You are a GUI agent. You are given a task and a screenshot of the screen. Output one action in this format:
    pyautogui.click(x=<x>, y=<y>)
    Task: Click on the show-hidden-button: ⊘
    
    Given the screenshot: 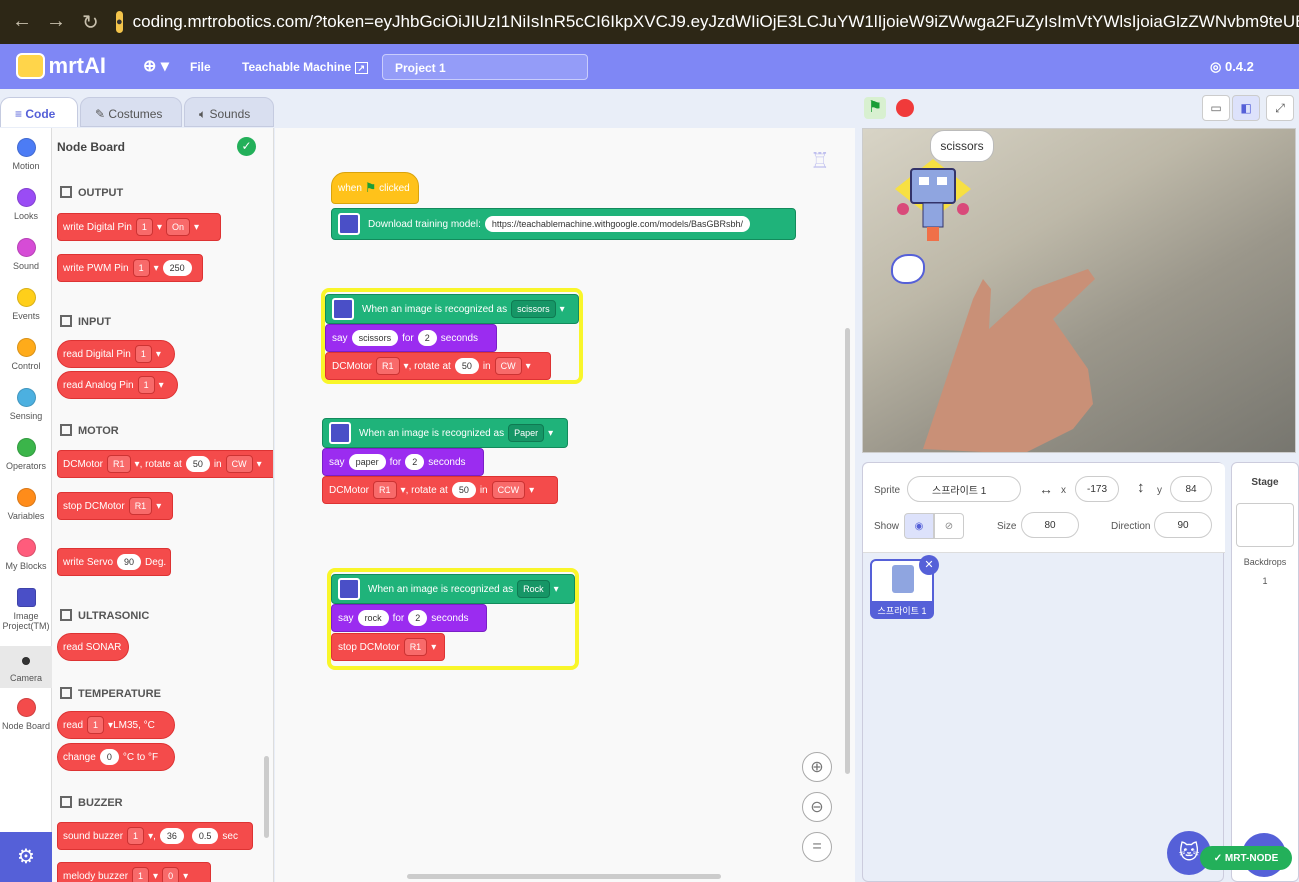 What is the action you would take?
    pyautogui.click(x=949, y=526)
    